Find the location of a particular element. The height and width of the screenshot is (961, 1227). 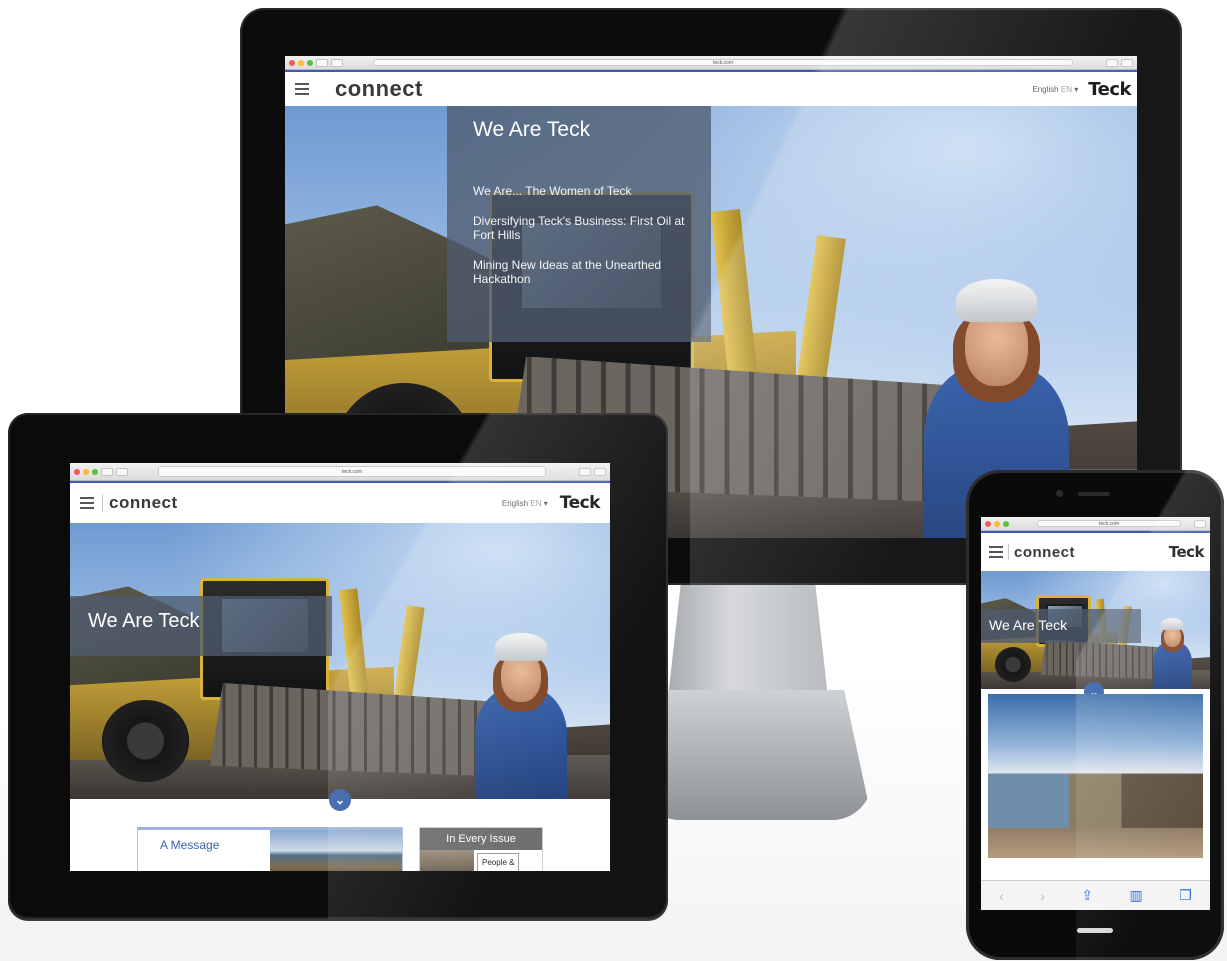

monitor-stand-neck is located at coordinates (748, 640).